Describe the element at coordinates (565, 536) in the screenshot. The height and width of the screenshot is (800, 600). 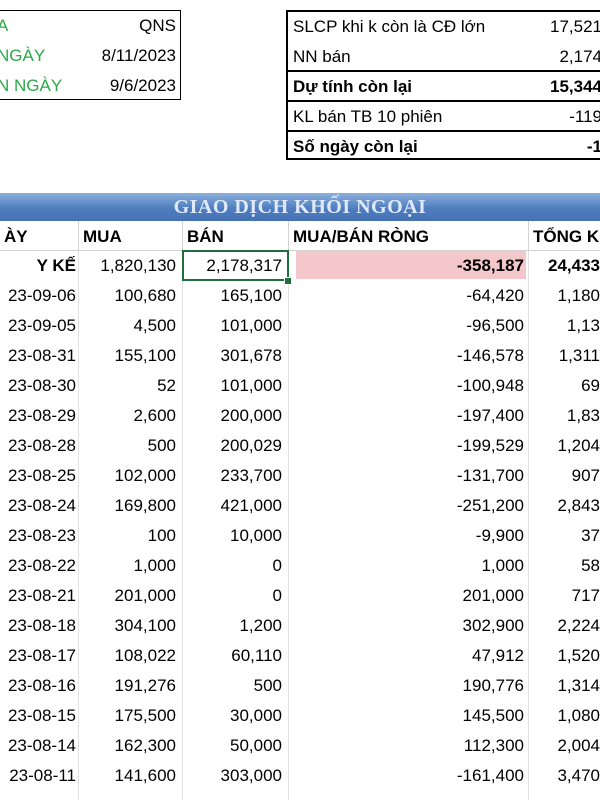
I see `tong-cell: 37` at that location.